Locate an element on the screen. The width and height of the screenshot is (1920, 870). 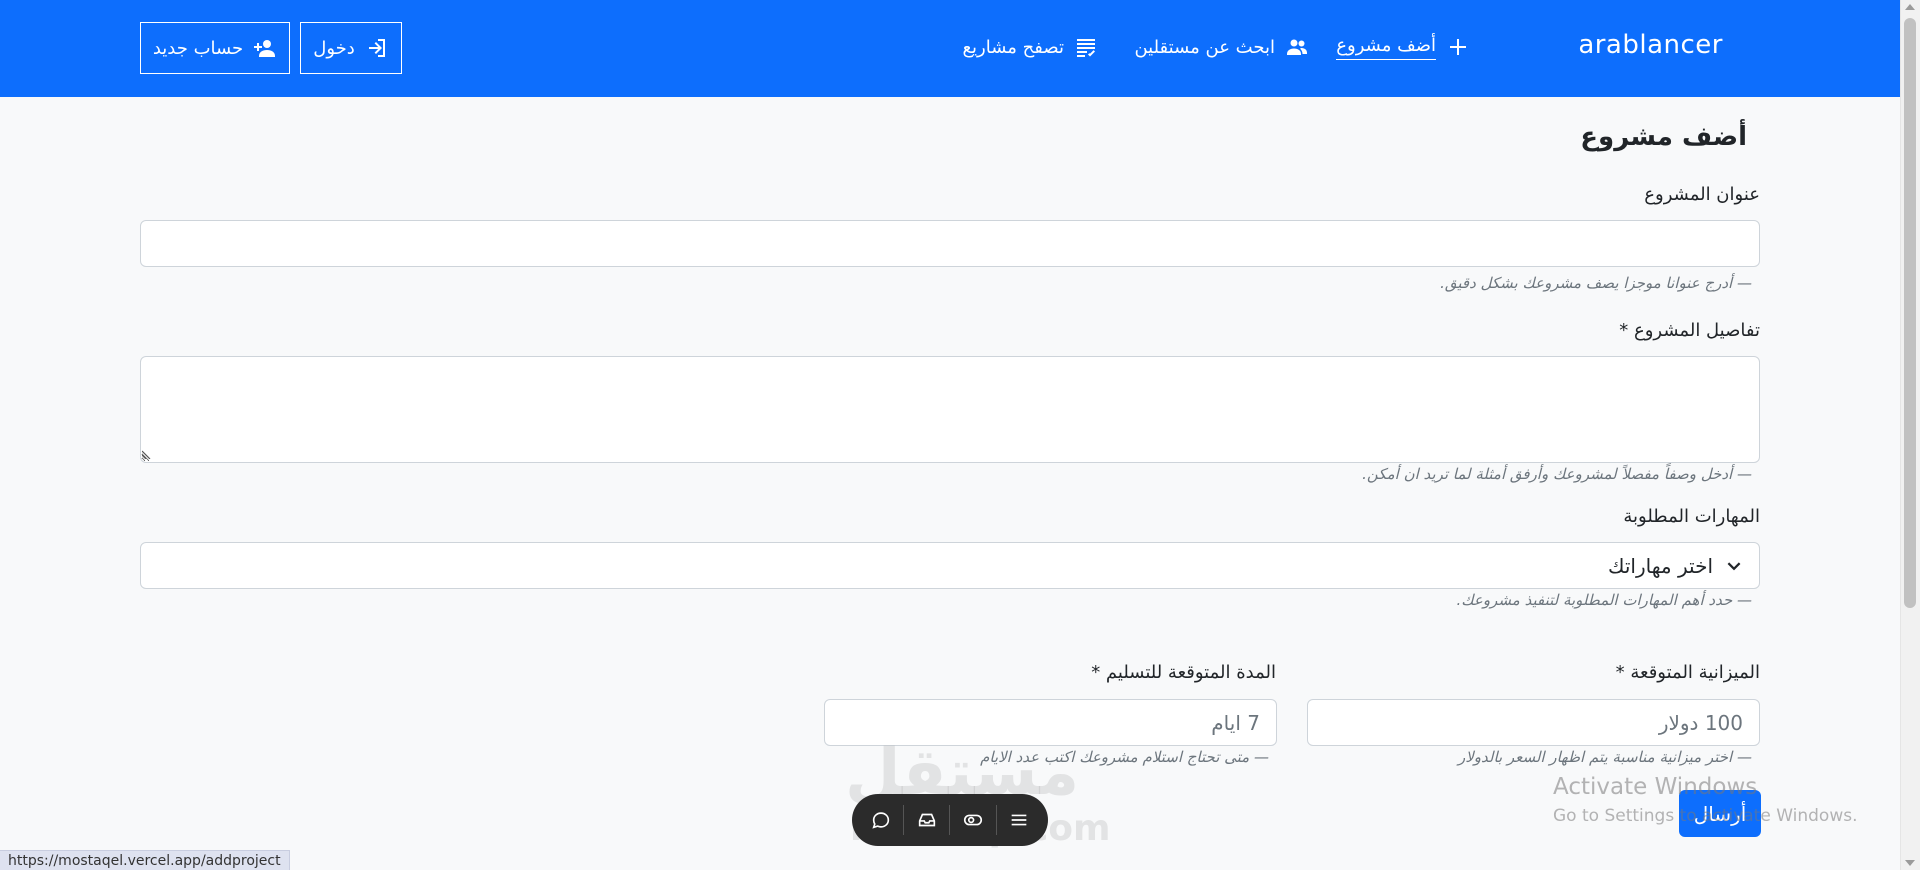
budget-label: الميزانية المتوقعة * is located at coordinates (1687, 672).